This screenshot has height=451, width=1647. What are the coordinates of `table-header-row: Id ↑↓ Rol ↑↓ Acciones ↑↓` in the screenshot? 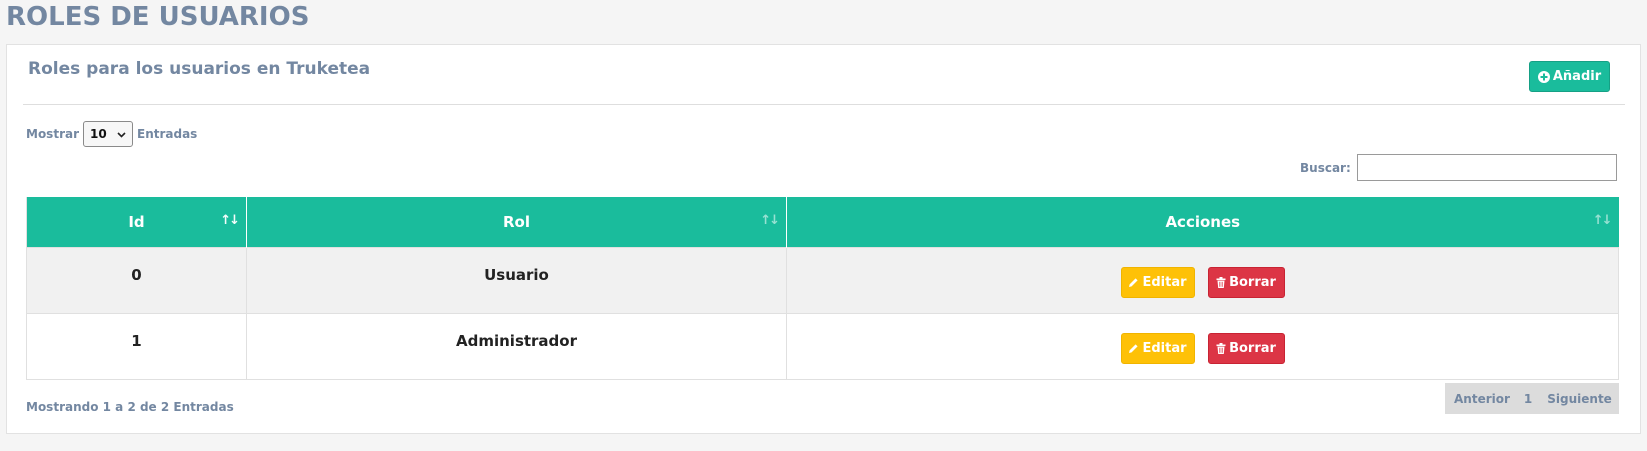 It's located at (822, 222).